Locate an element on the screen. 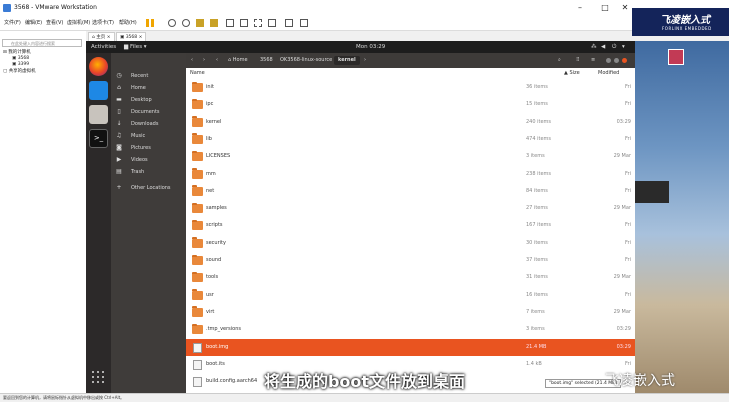 The height and width of the screenshot is (402, 729). file-row: ipc 15 items Fri is located at coordinates (410, 104).